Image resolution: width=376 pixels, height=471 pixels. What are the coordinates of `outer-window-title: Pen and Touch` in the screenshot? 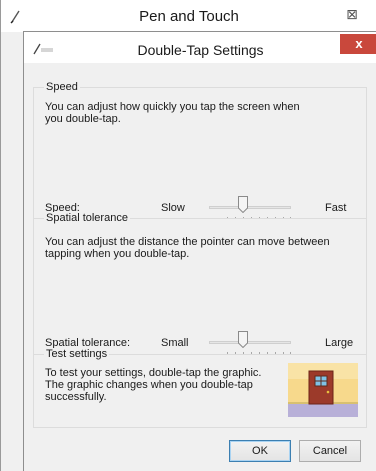 It's located at (189, 16).